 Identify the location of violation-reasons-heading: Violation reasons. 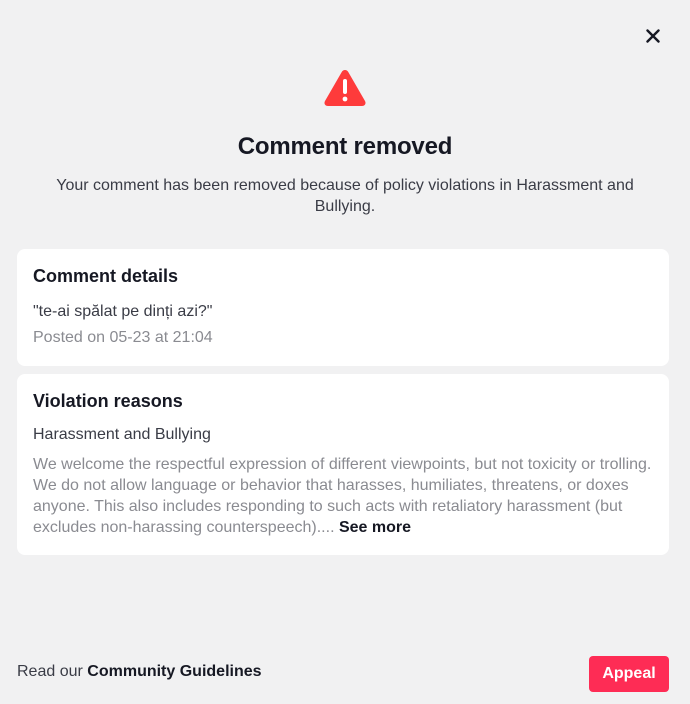
(108, 401).